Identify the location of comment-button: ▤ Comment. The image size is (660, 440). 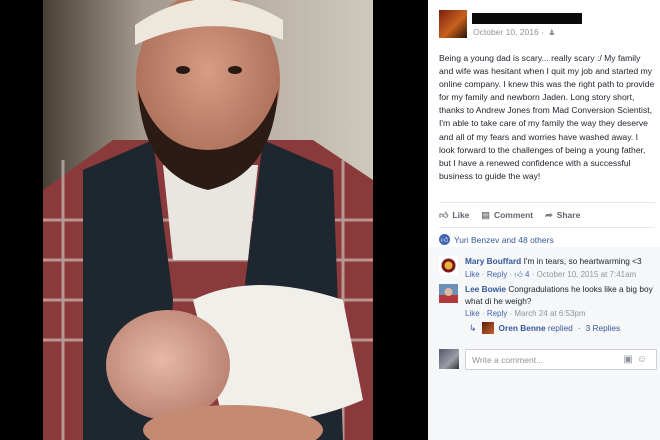
(507, 215).